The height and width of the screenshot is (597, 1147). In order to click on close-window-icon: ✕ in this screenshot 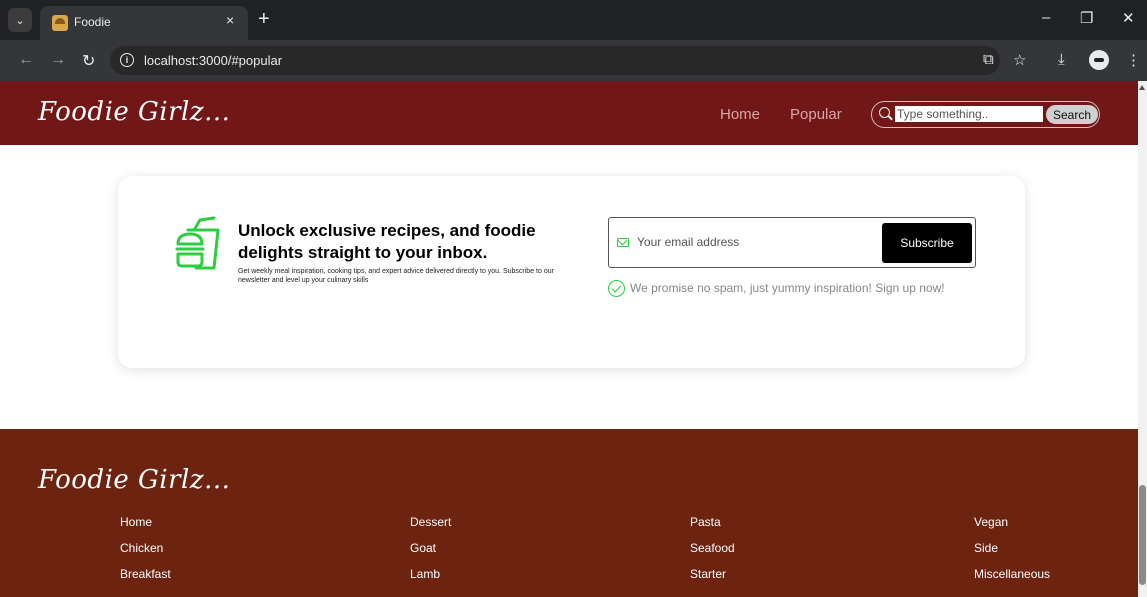, I will do `click(1128, 18)`.